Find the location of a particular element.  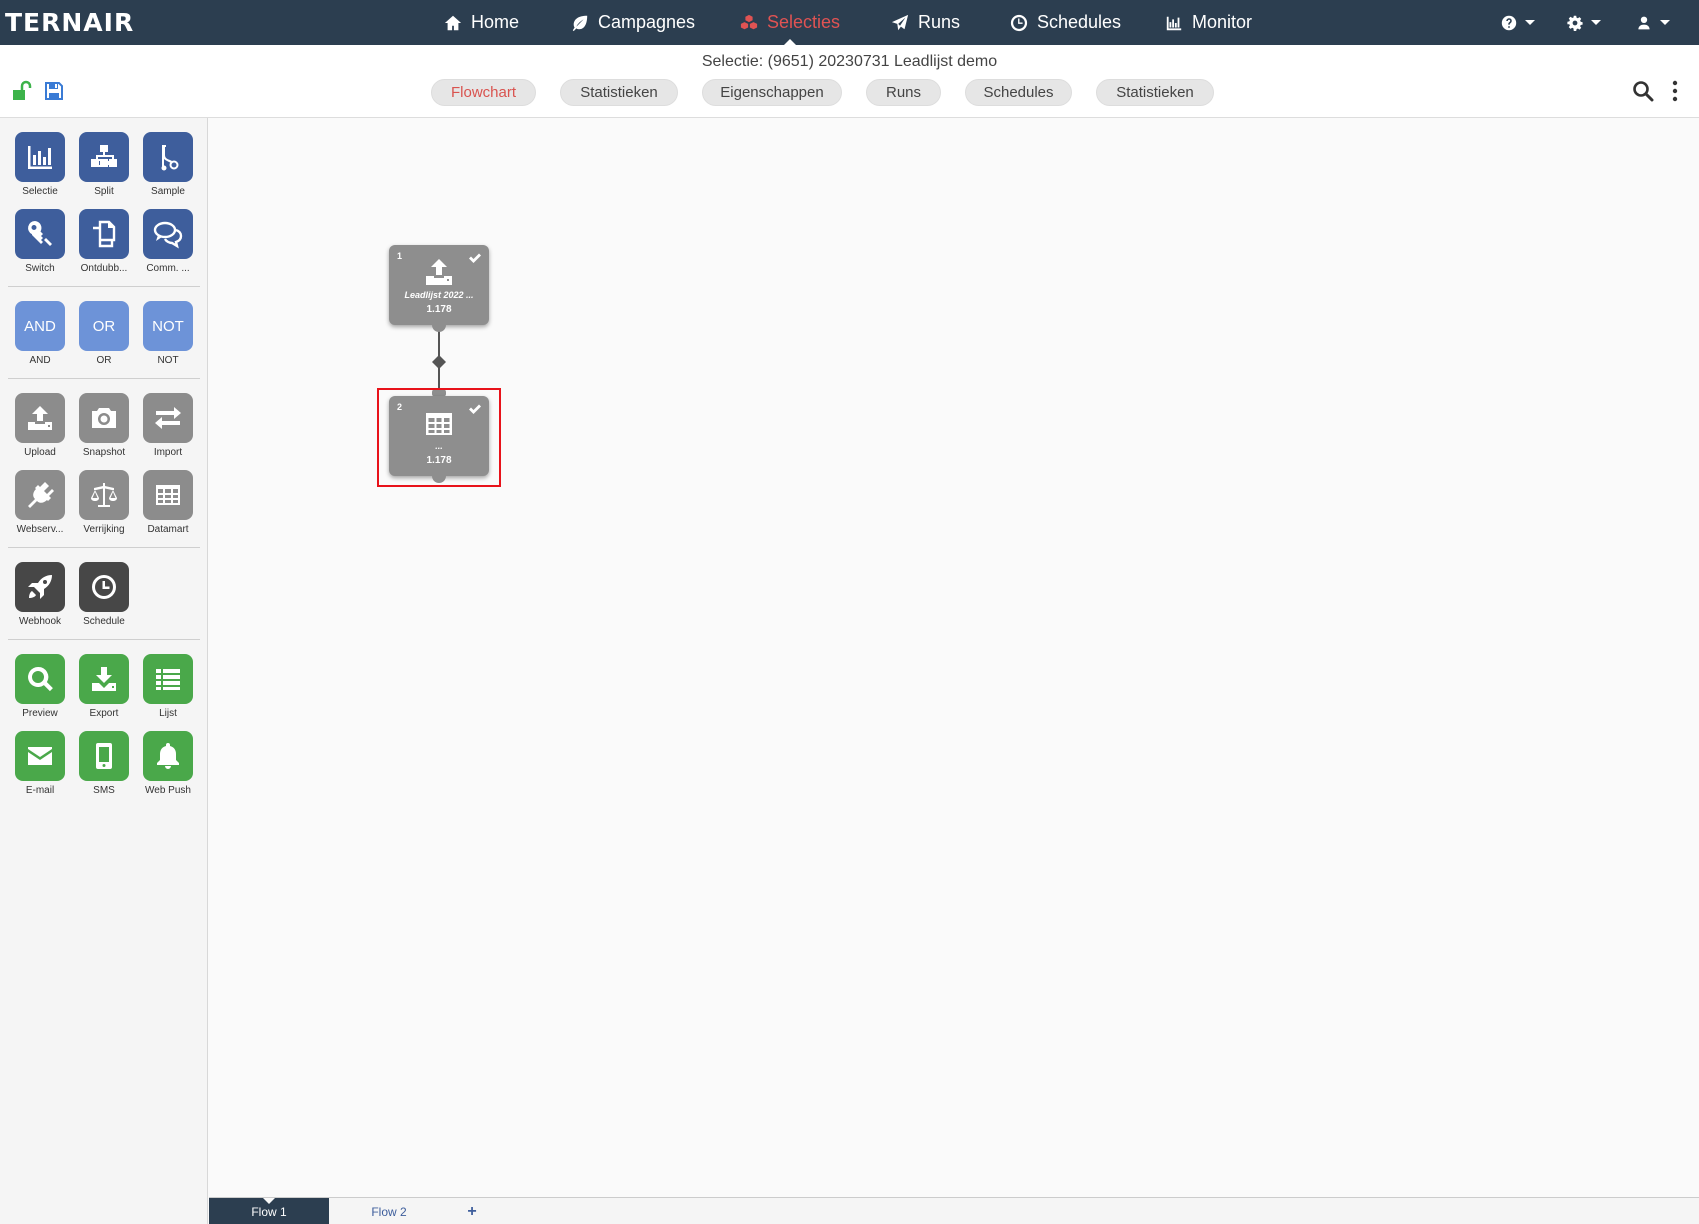

tool-import: Import is located at coordinates (168, 429).